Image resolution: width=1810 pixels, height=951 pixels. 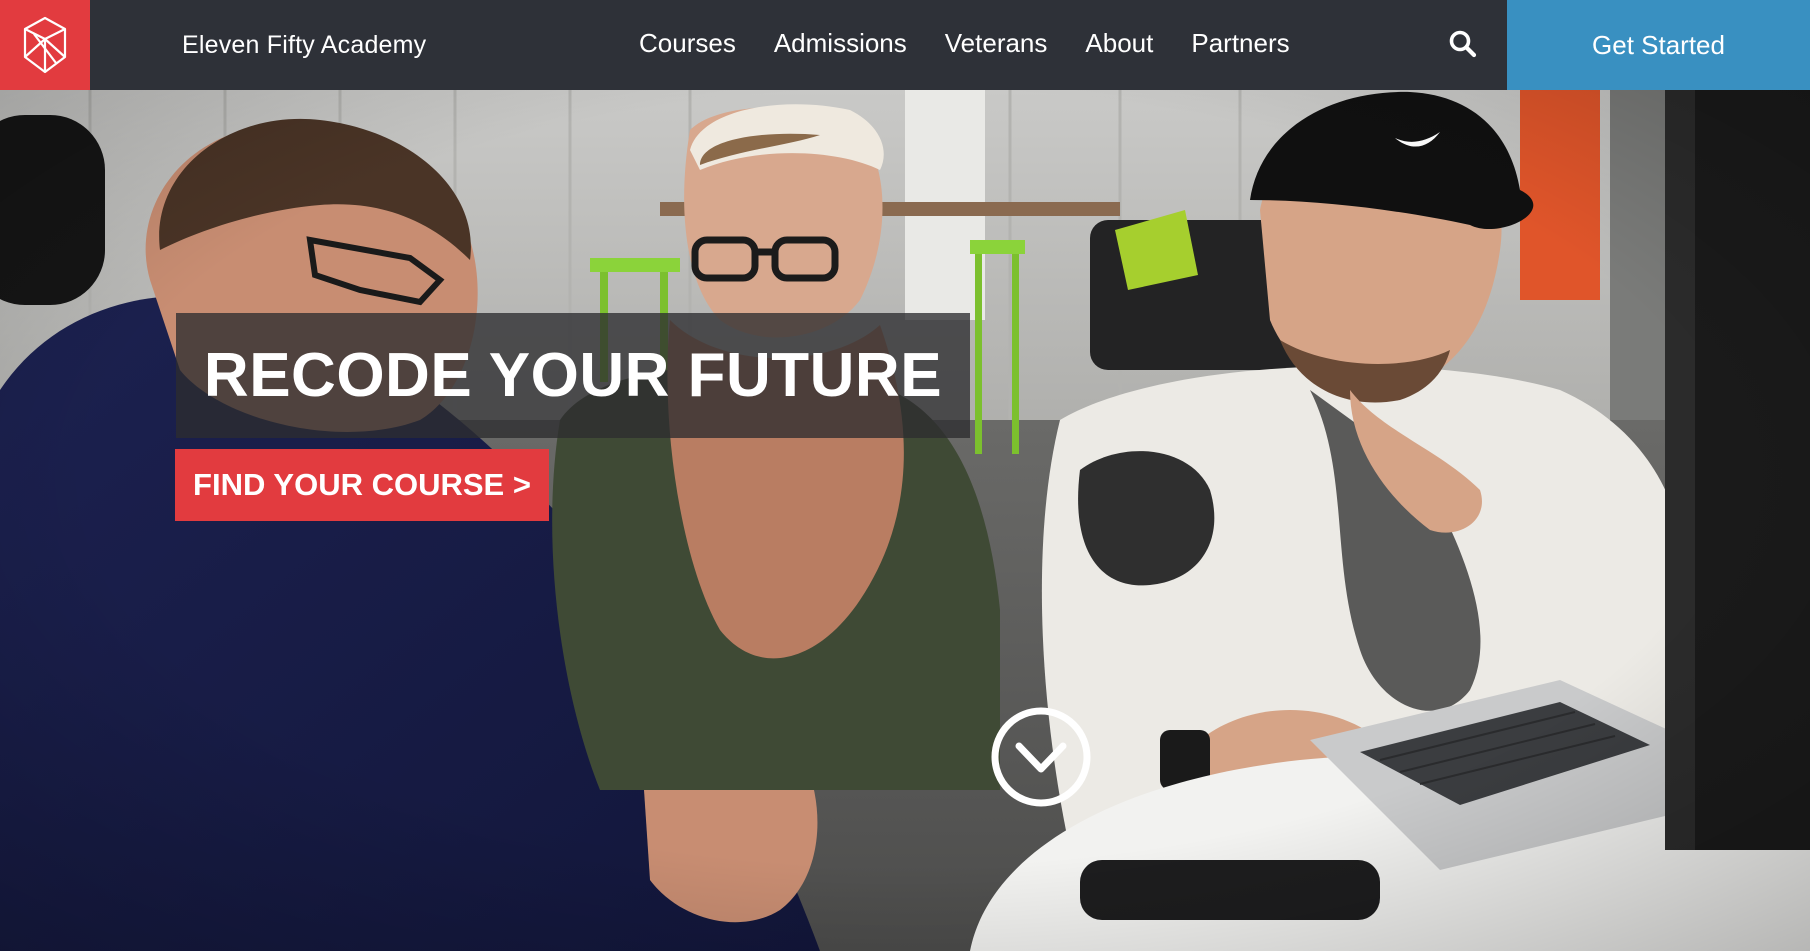 I want to click on nav-admissions: Admissions, so click(x=840, y=43).